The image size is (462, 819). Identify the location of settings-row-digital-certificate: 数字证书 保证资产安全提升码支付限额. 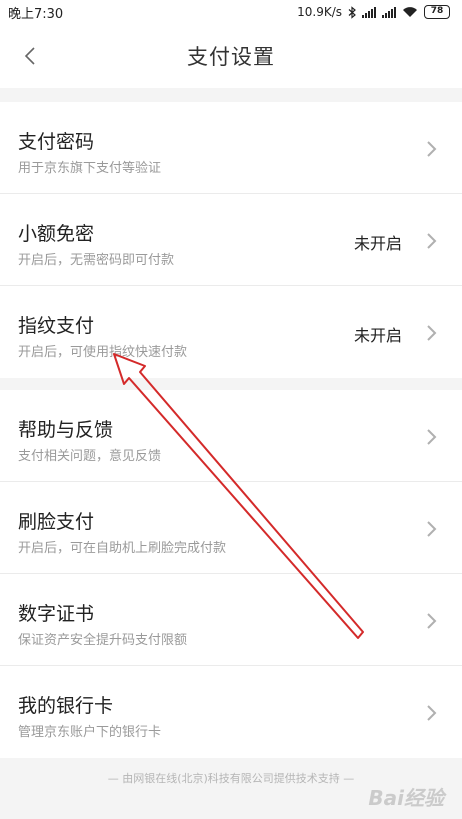
(231, 620).